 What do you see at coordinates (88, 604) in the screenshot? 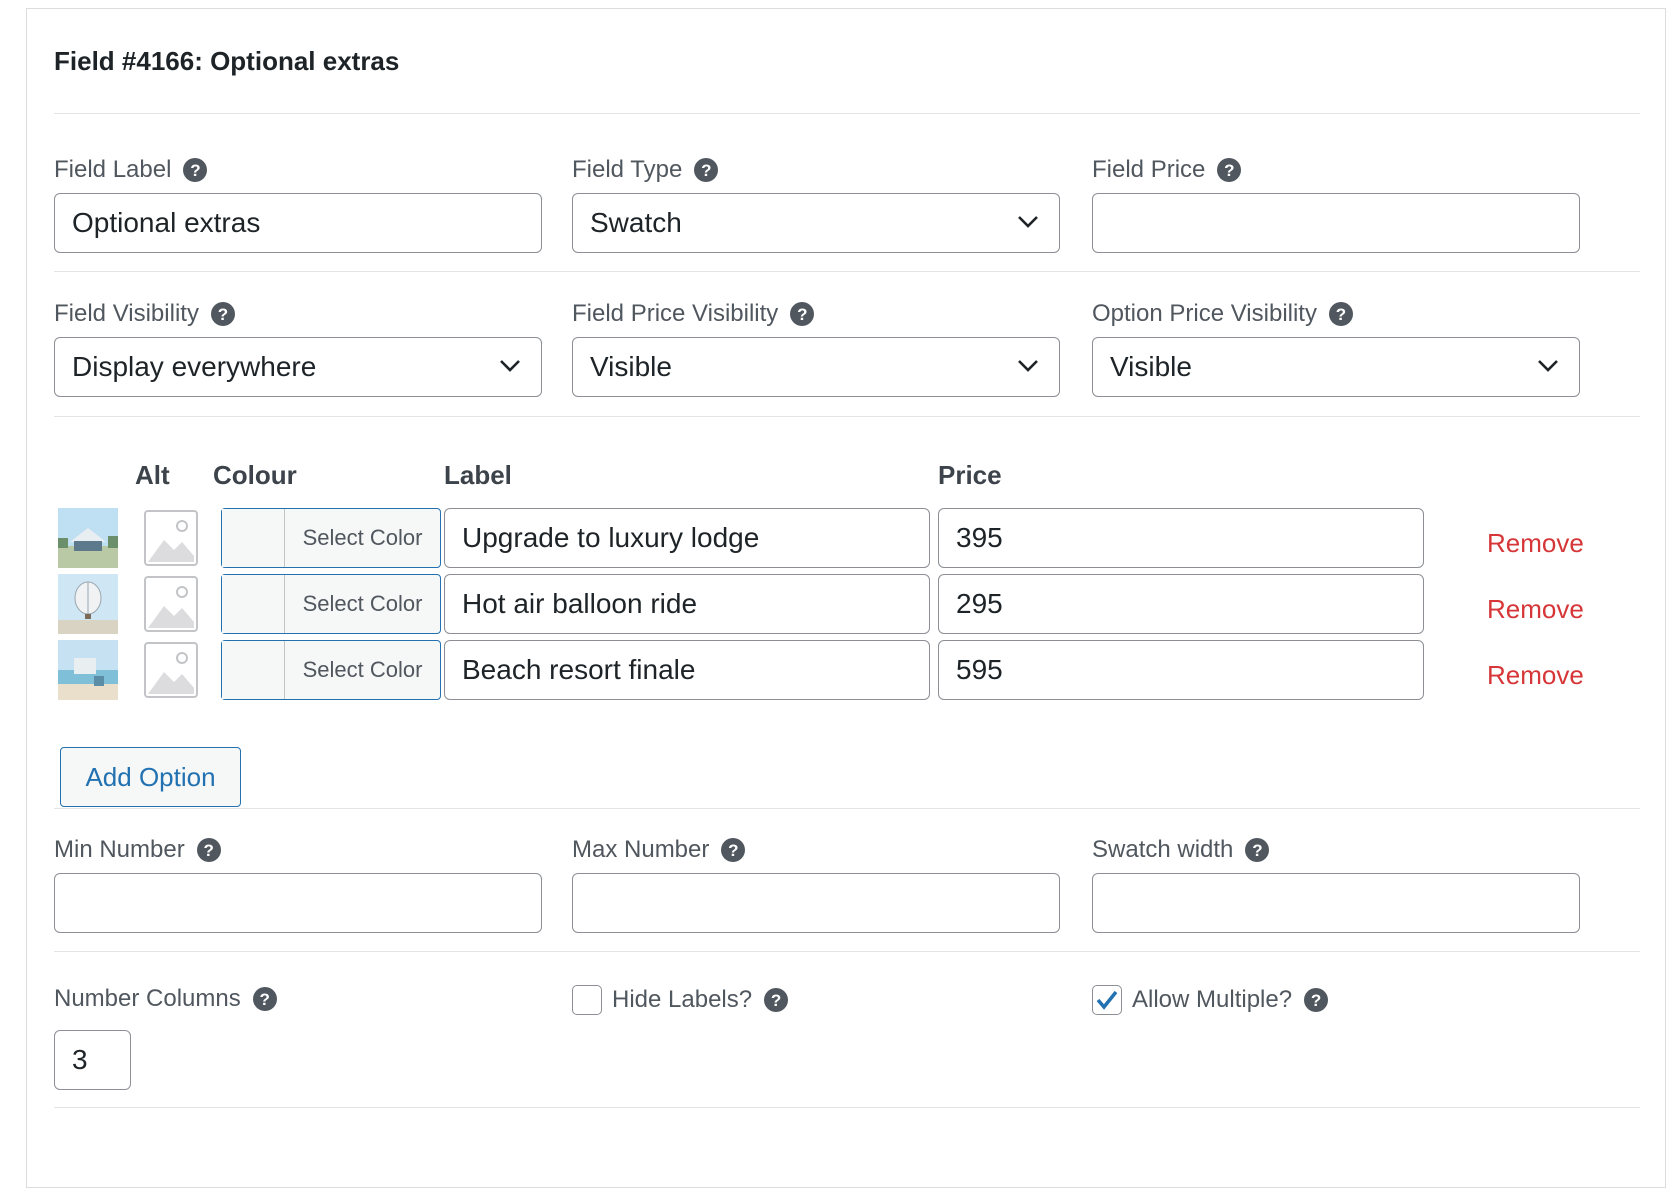
I see `balloon-image` at bounding box center [88, 604].